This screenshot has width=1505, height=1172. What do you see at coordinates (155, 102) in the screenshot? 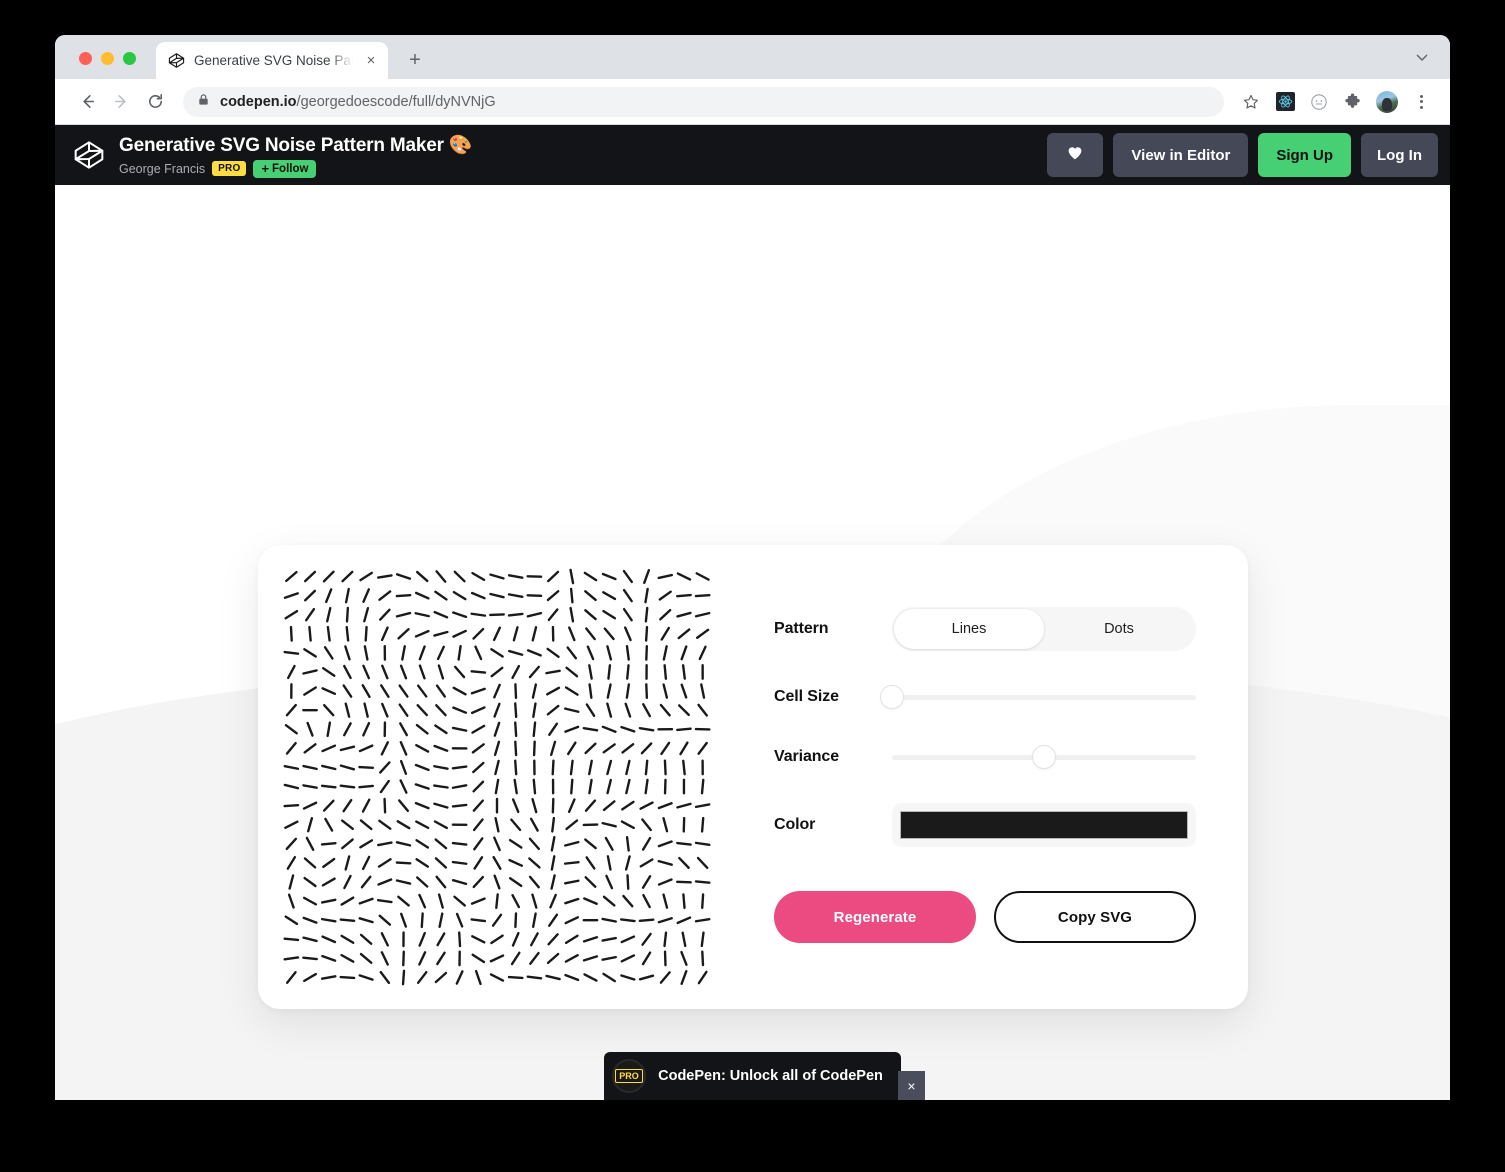
I see `reload-button` at bounding box center [155, 102].